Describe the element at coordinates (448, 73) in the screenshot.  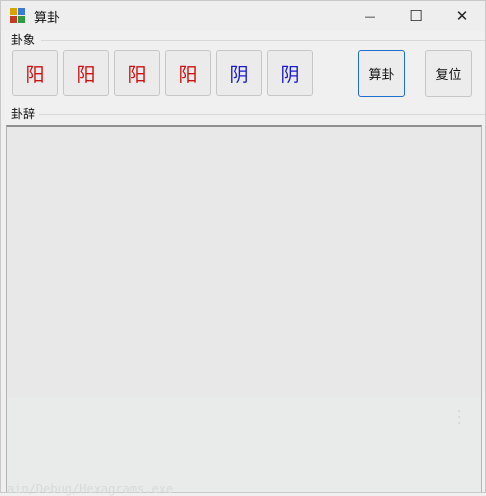
I see `reset-button: 复位` at that location.